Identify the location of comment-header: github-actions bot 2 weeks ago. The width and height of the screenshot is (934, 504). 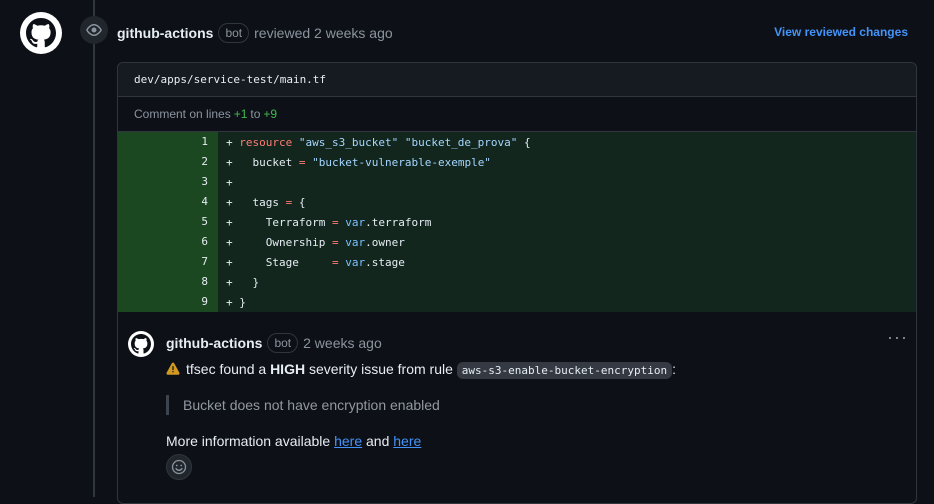
(274, 343).